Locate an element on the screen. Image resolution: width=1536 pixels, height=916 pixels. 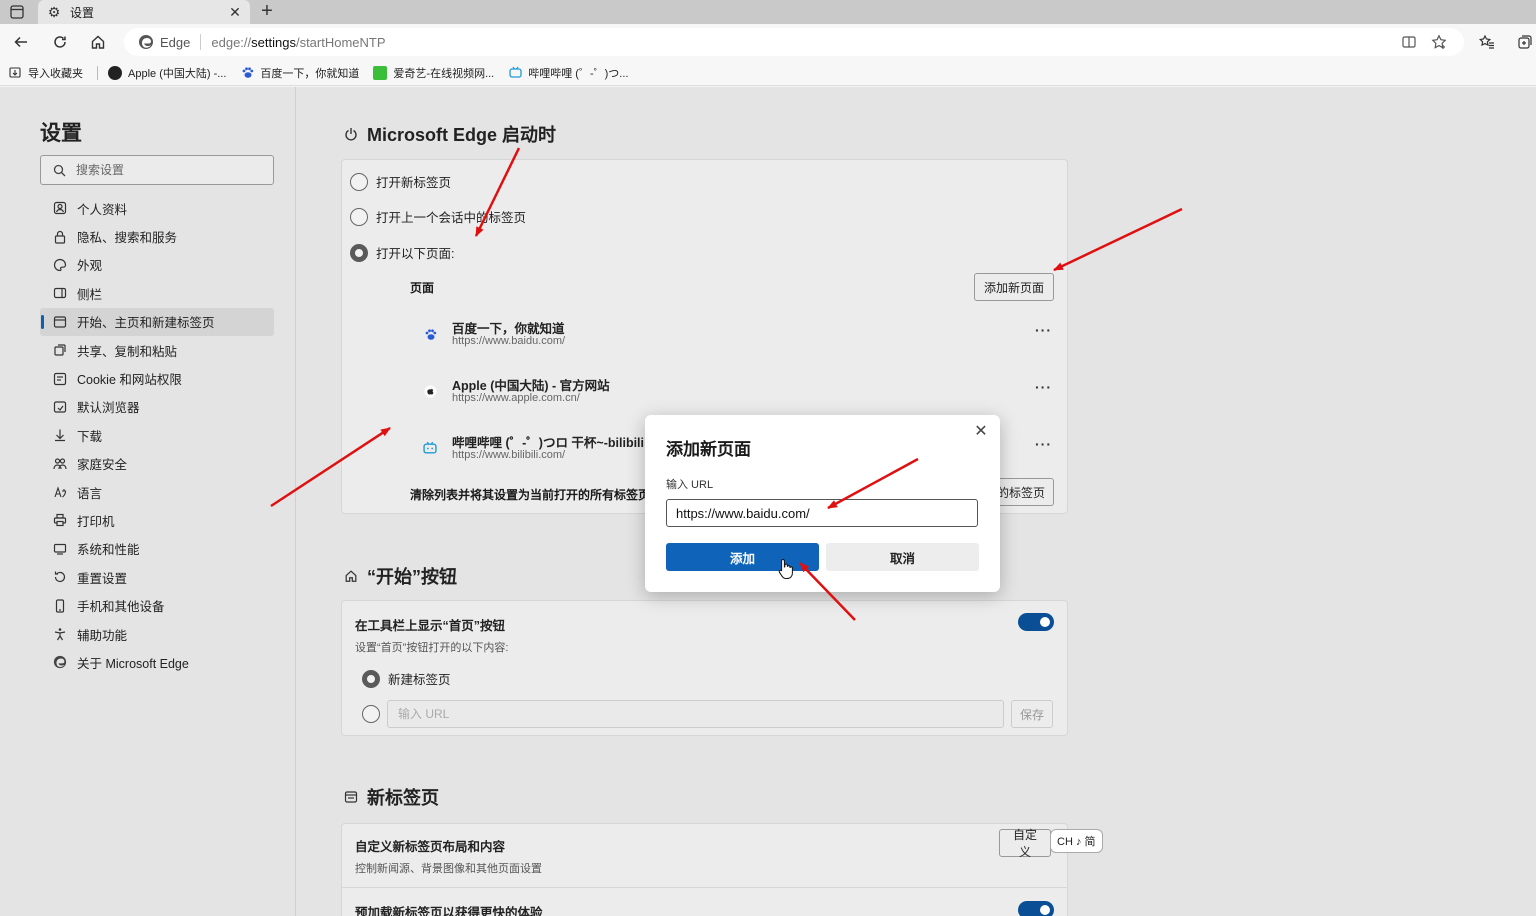
sidebar-item-label: Cookie 和网站权限 is located at coordinates (129, 380).